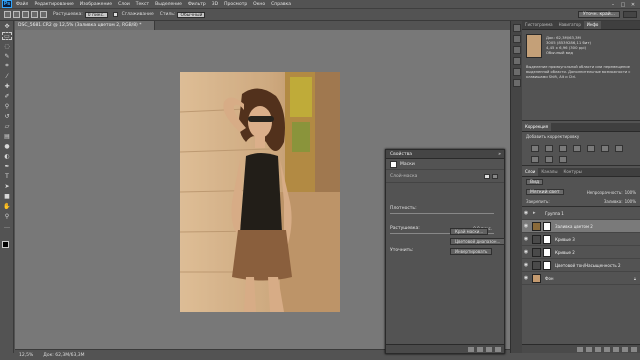  What do you see at coordinates (616, 349) in the screenshot?
I see `new-group-icon` at bounding box center [616, 349].